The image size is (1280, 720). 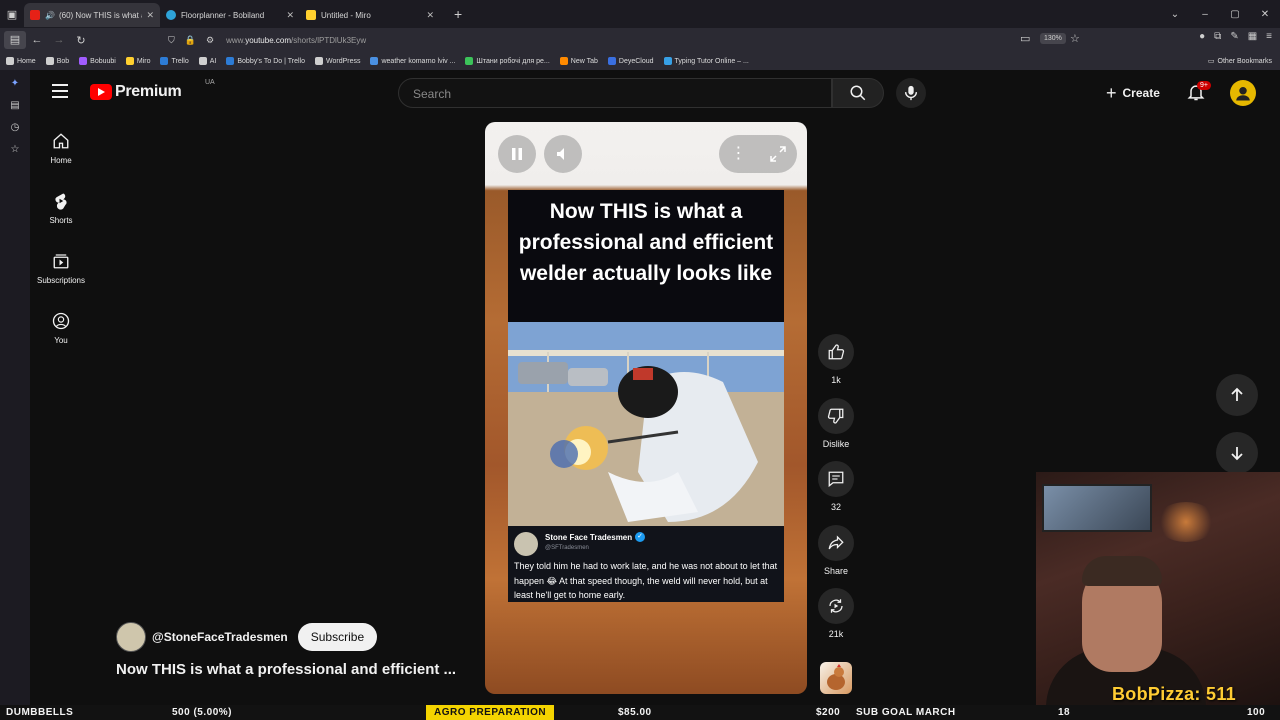 What do you see at coordinates (578, 61) in the screenshot?
I see `bookmark-item: New Tab` at bounding box center [578, 61].